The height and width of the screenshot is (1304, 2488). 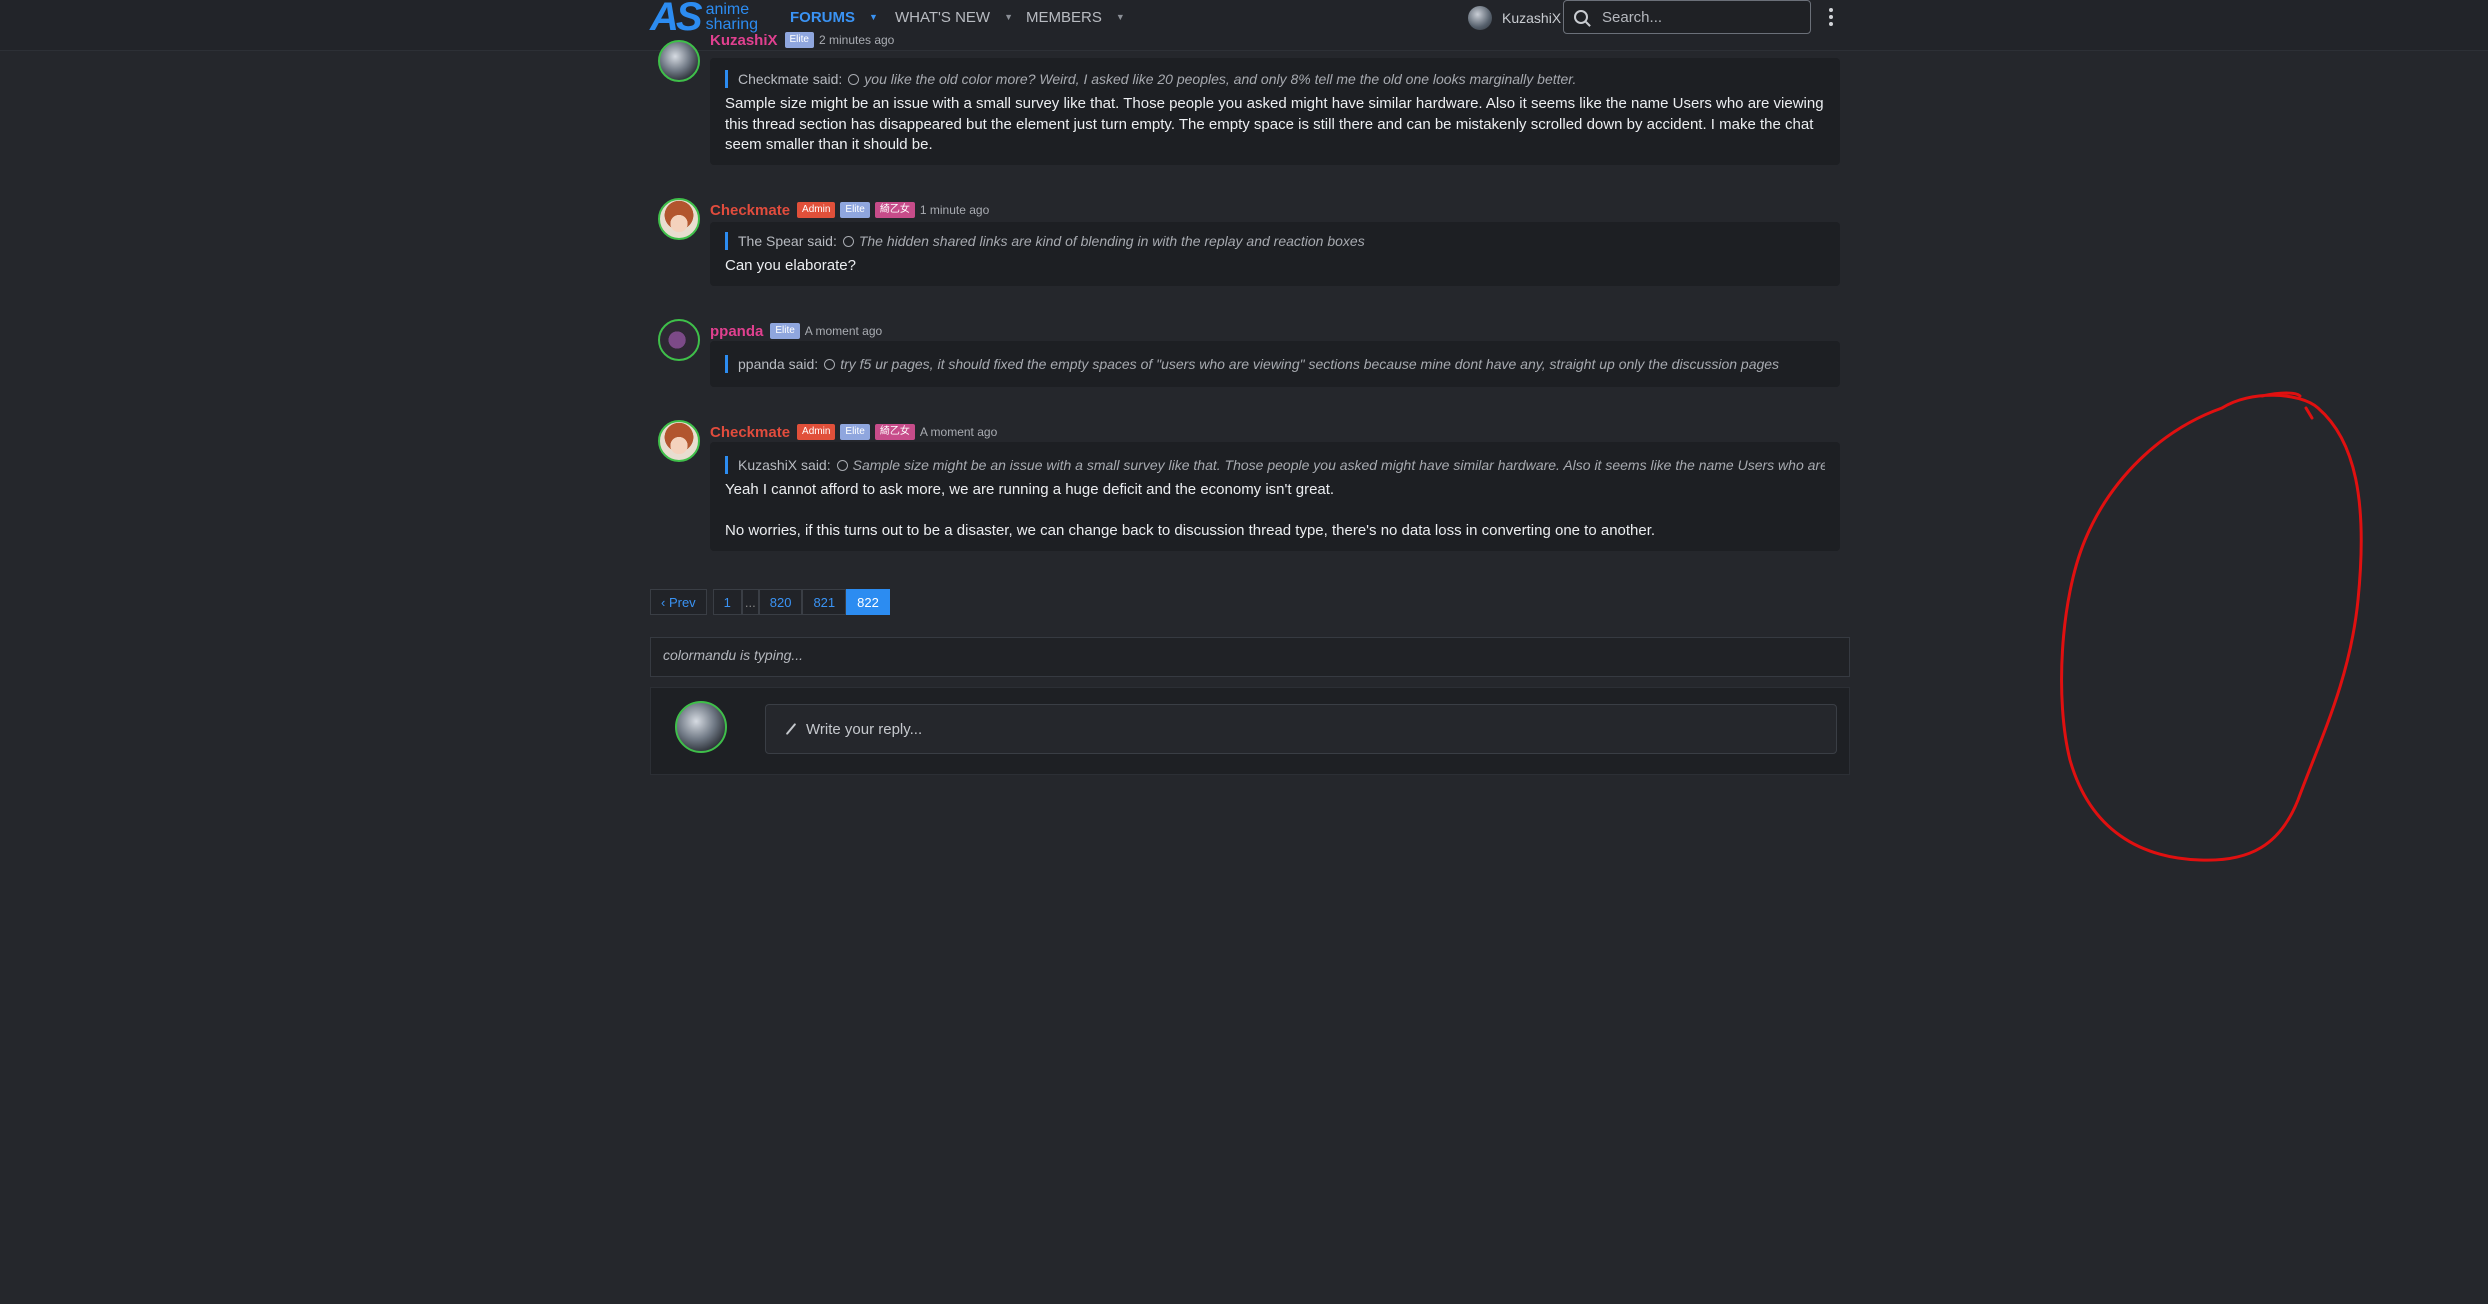 I want to click on account-username: KuzashiX, so click(x=1532, y=18).